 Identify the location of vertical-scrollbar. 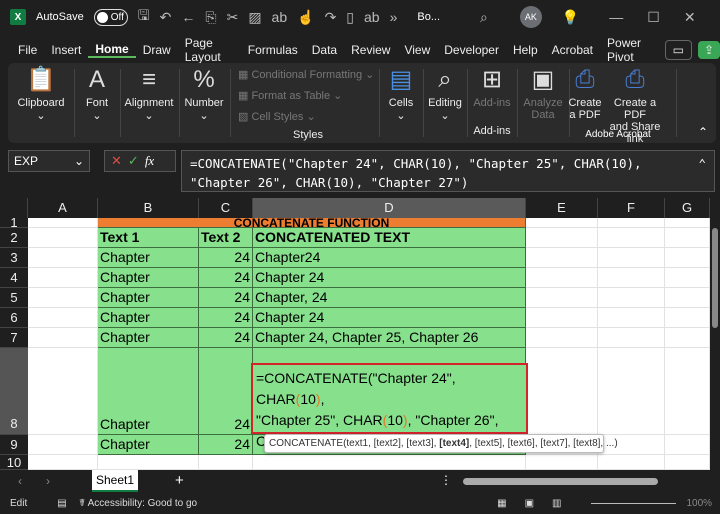
(715, 344).